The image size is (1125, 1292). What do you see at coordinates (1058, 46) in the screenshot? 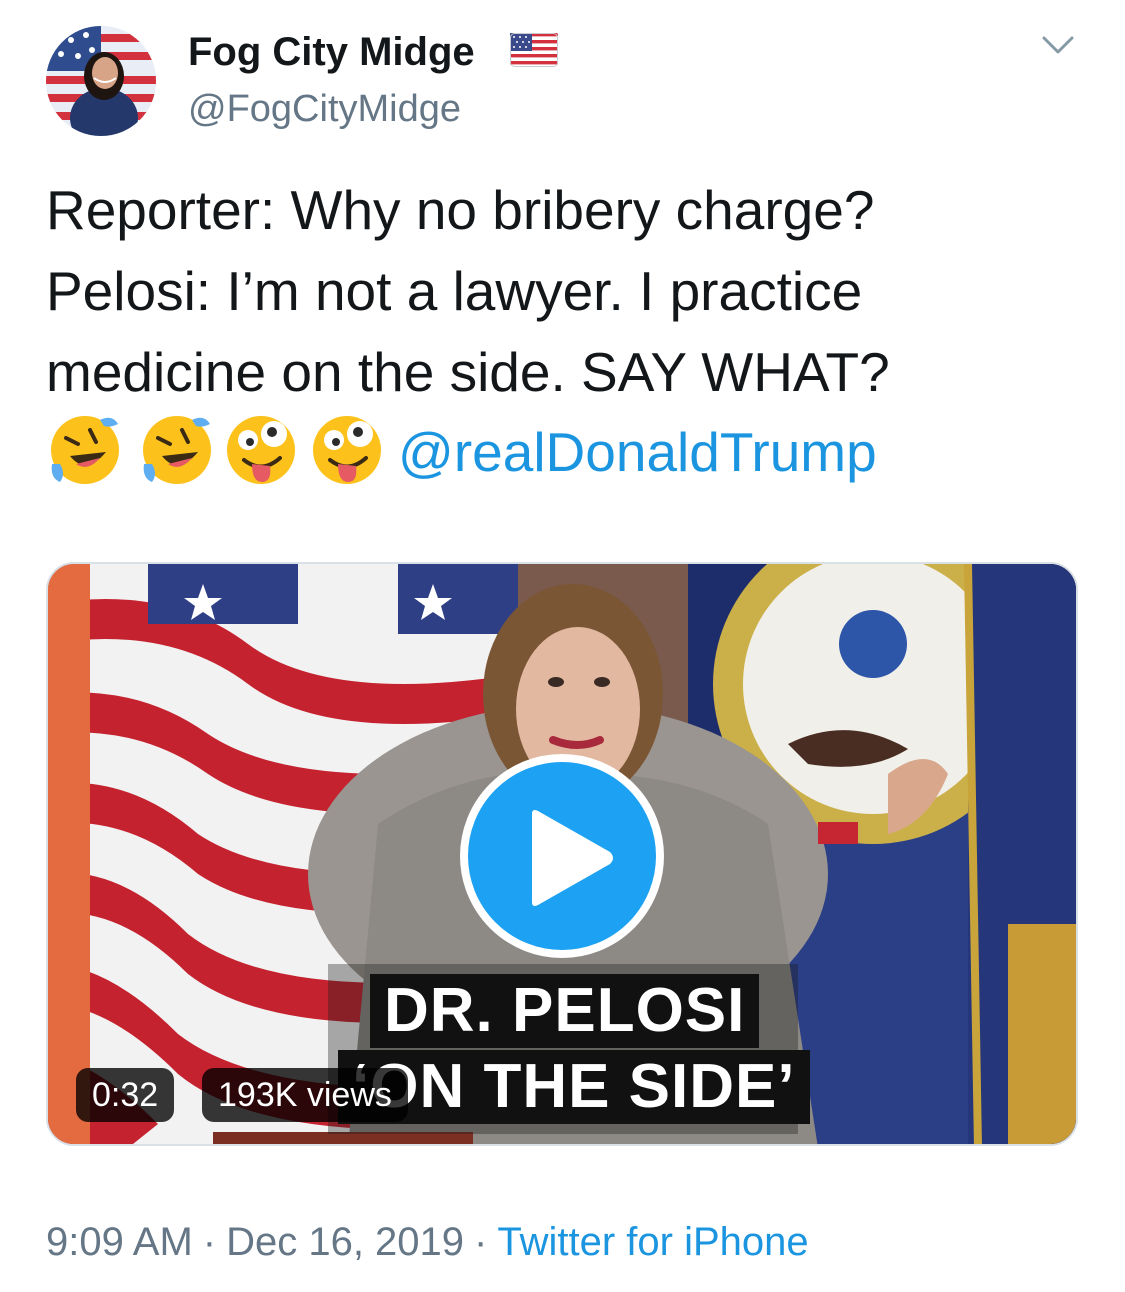
I see `chevron-down-icon` at bounding box center [1058, 46].